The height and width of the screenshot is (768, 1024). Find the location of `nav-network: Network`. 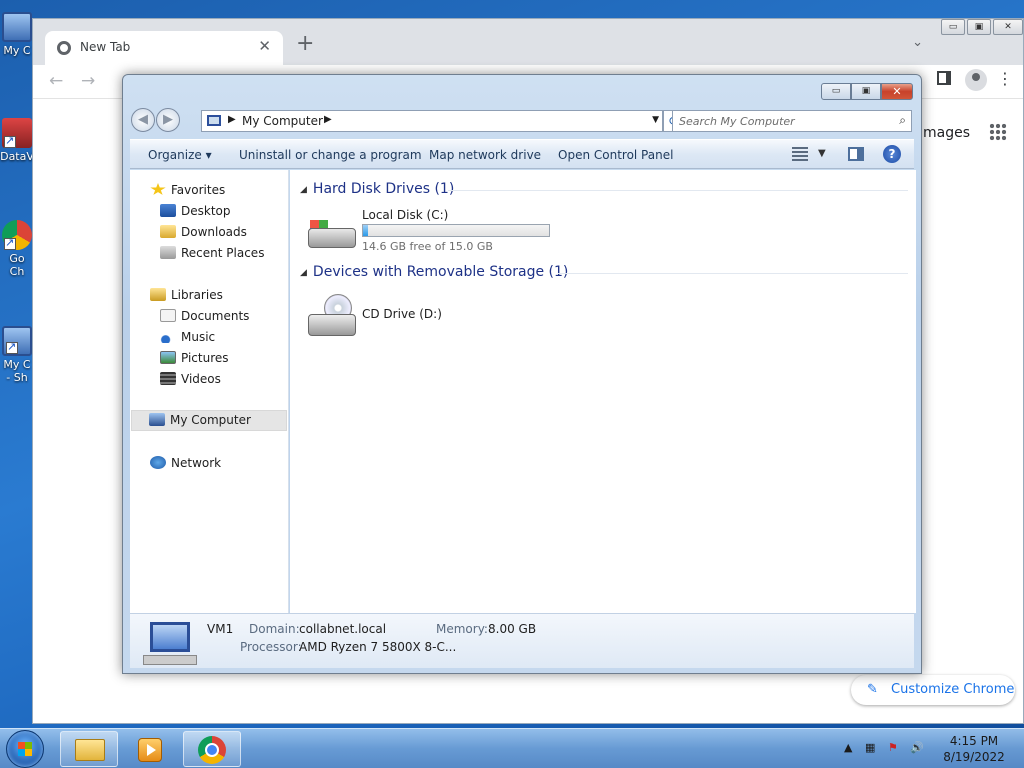

nav-network: Network is located at coordinates (185, 463).